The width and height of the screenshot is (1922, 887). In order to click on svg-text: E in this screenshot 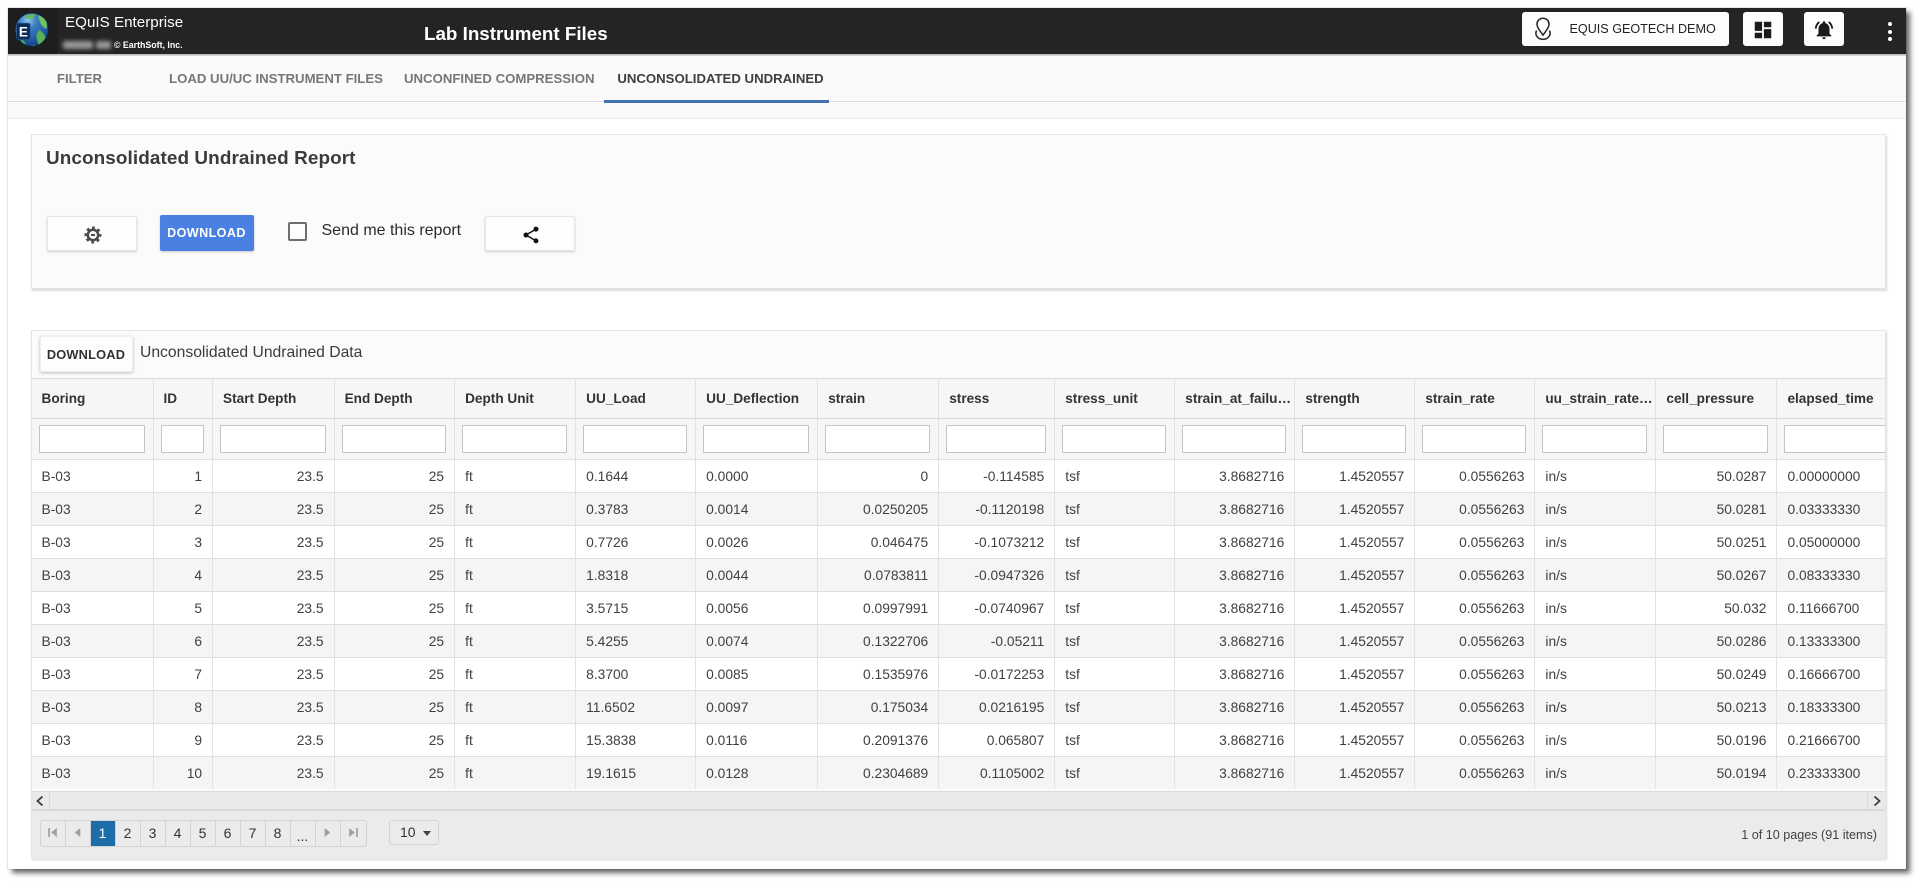, I will do `click(23, 31)`.